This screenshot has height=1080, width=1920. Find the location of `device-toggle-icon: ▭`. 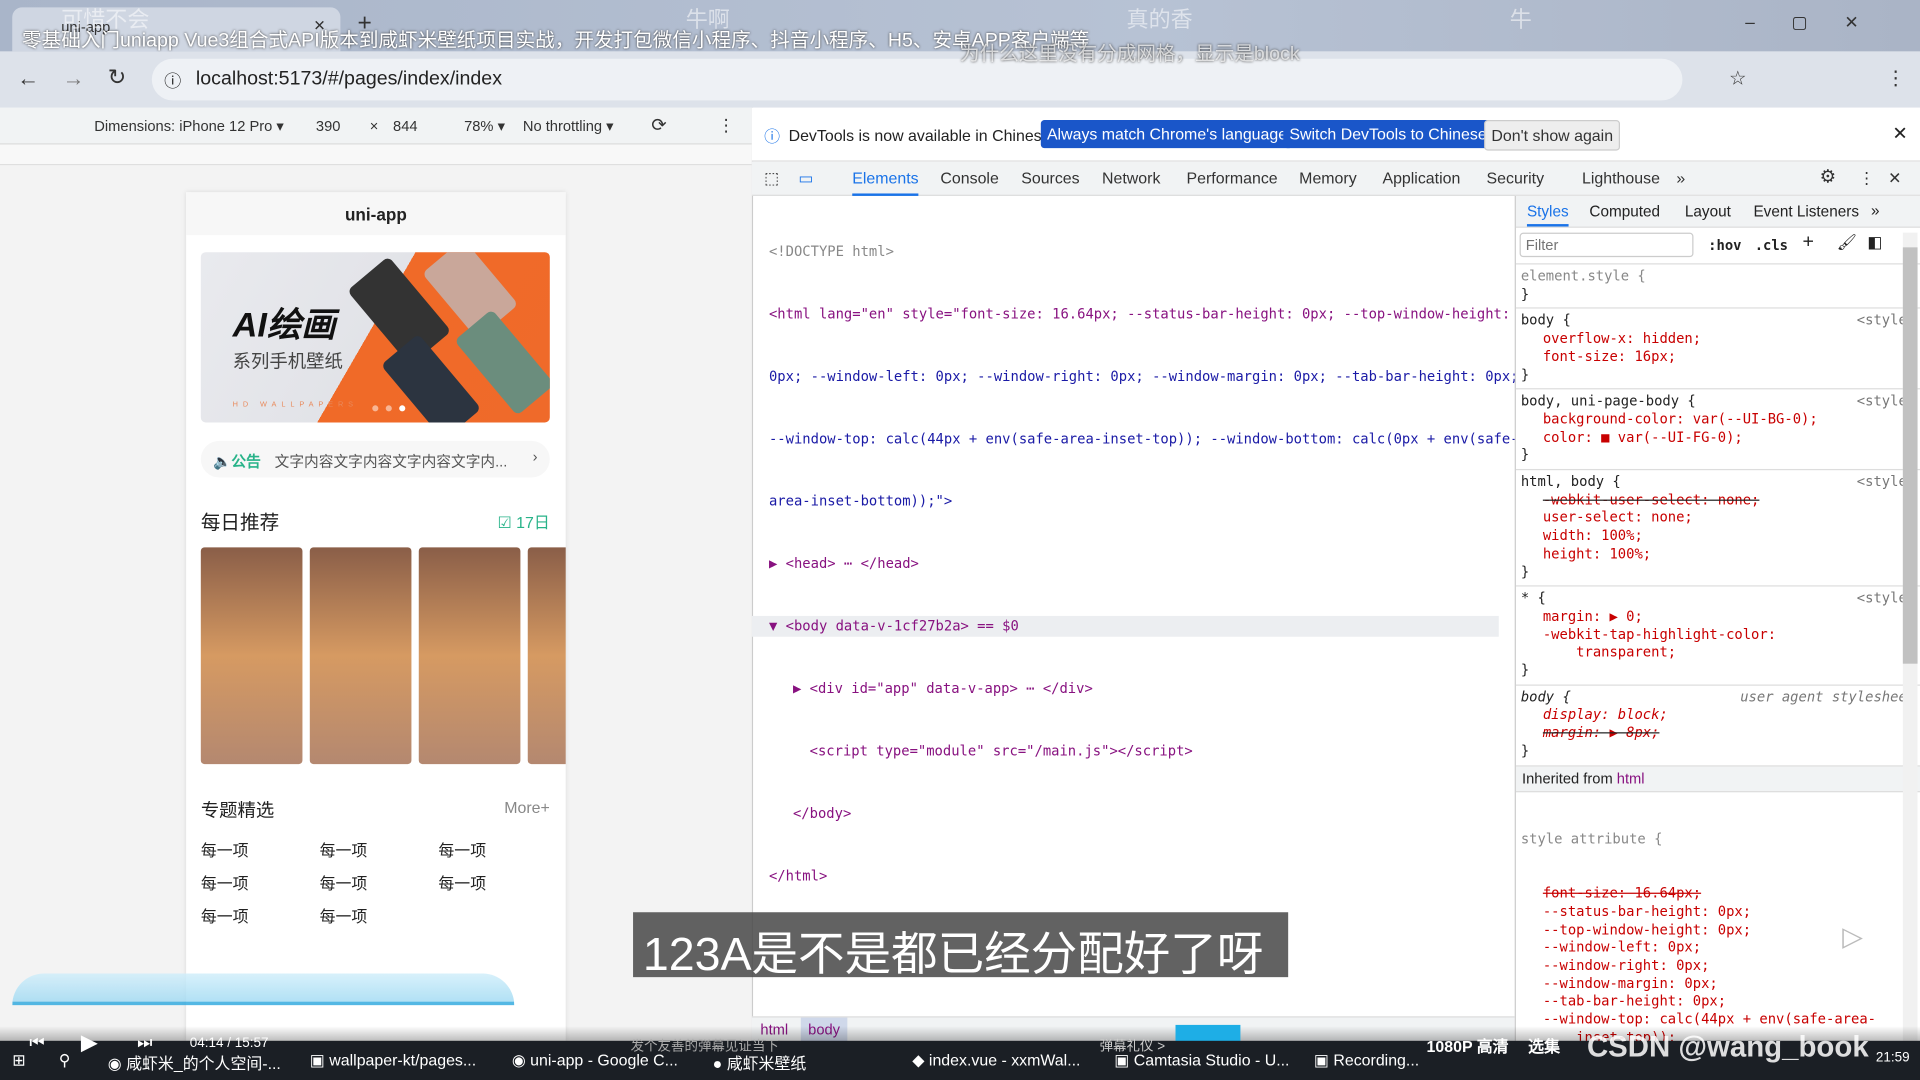

device-toggle-icon: ▭ is located at coordinates (805, 179).